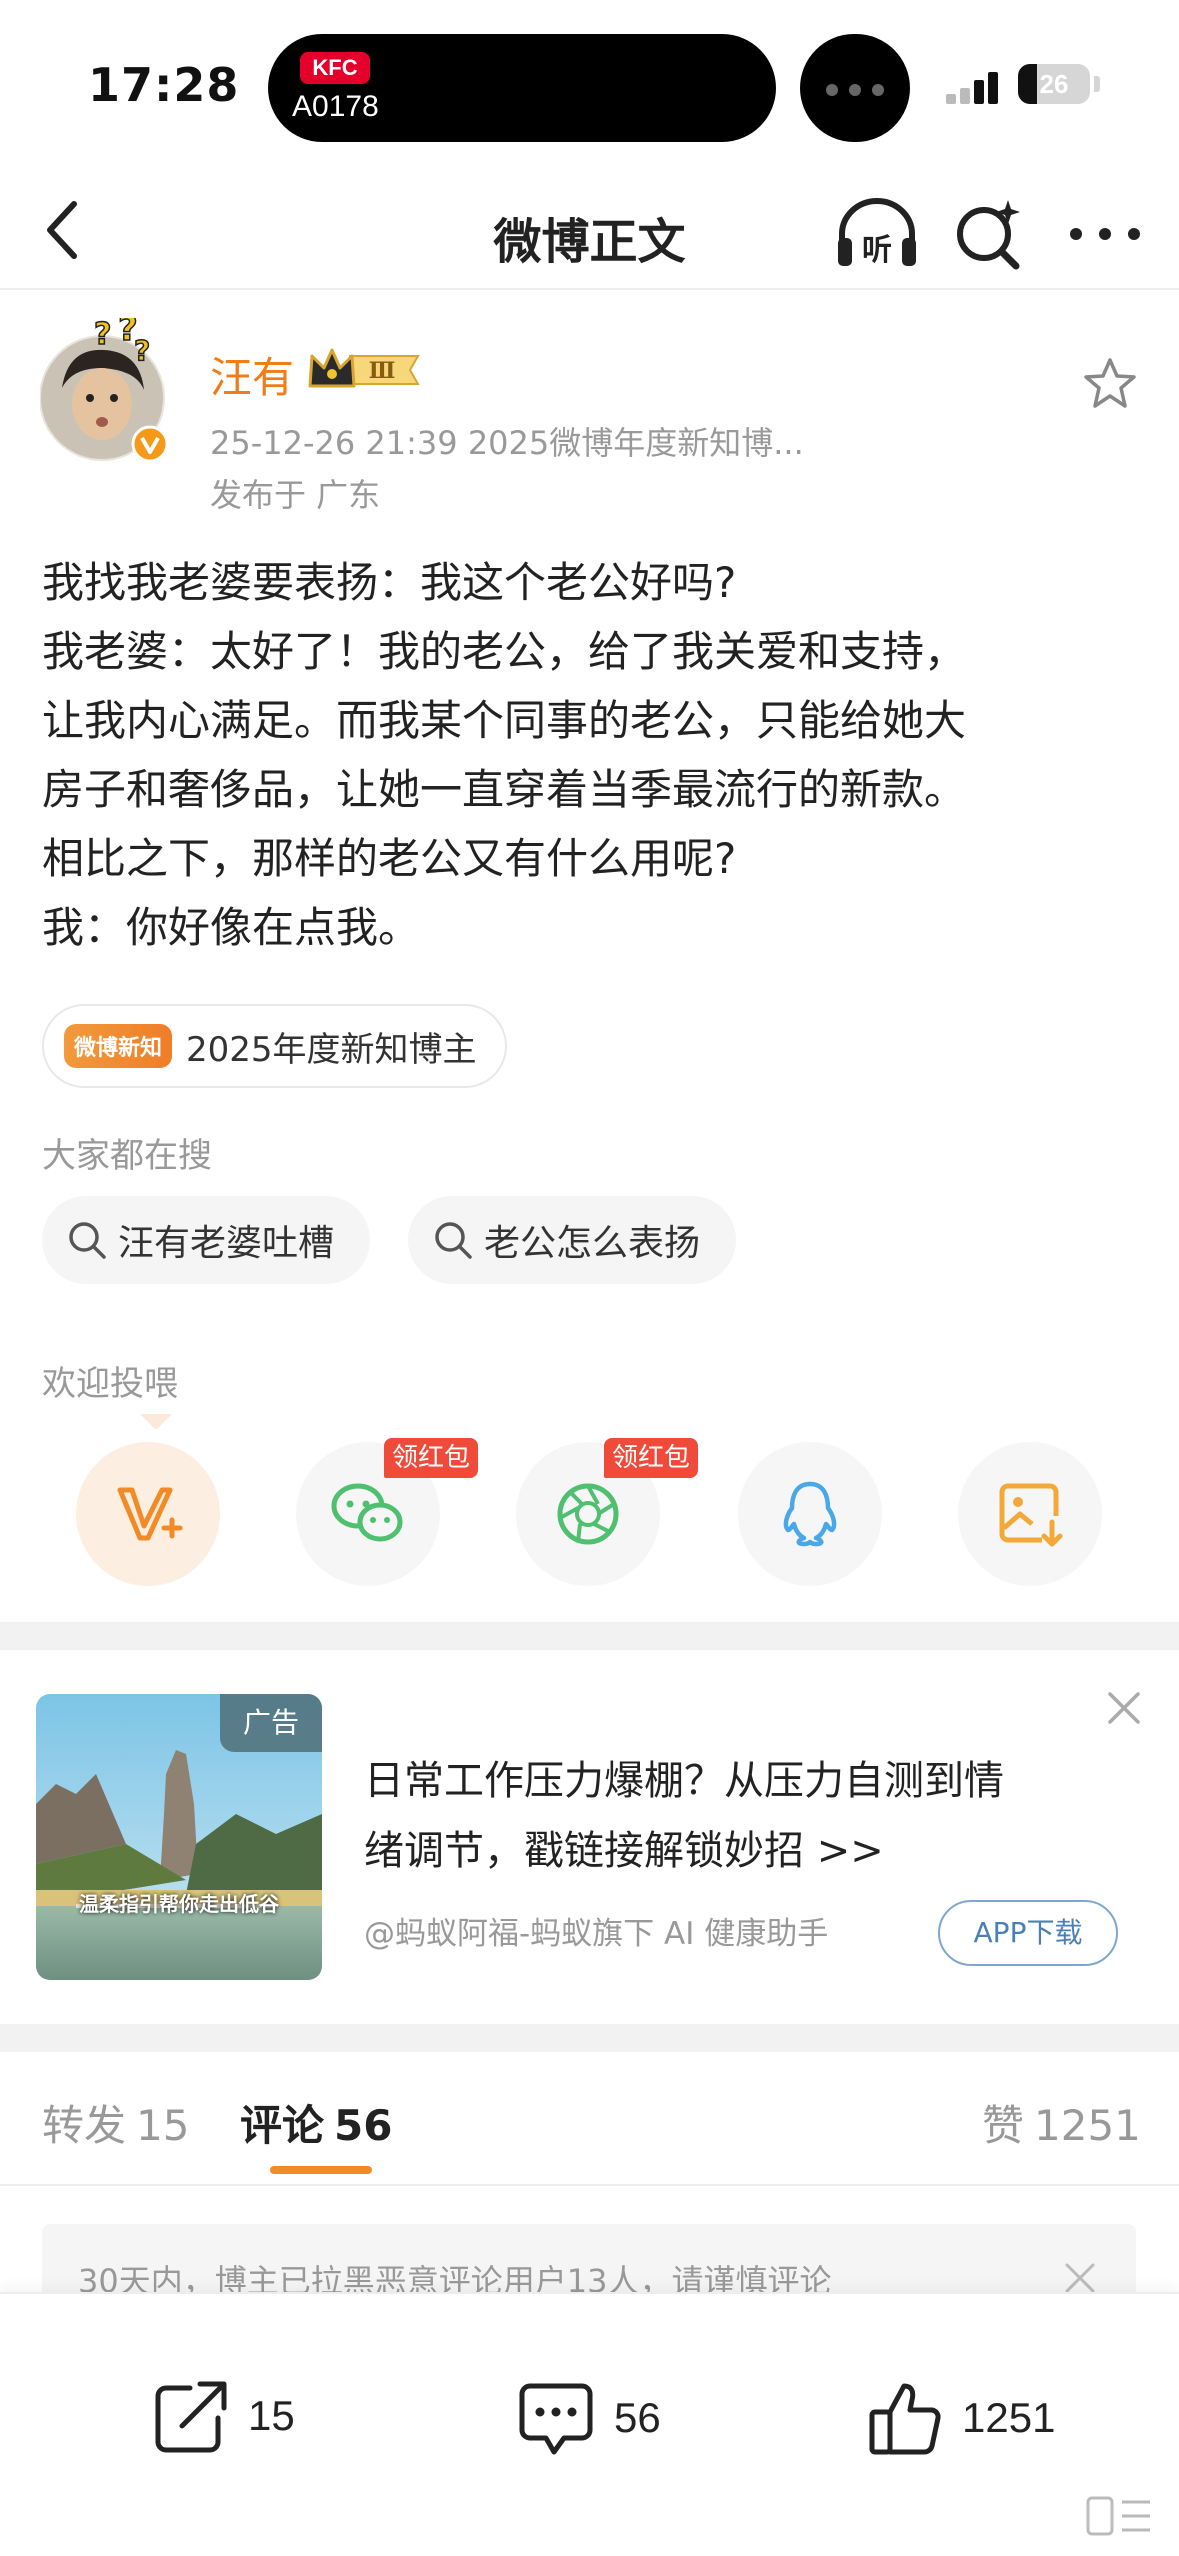  What do you see at coordinates (974, 87) in the screenshot?
I see `cellular-signal-icon` at bounding box center [974, 87].